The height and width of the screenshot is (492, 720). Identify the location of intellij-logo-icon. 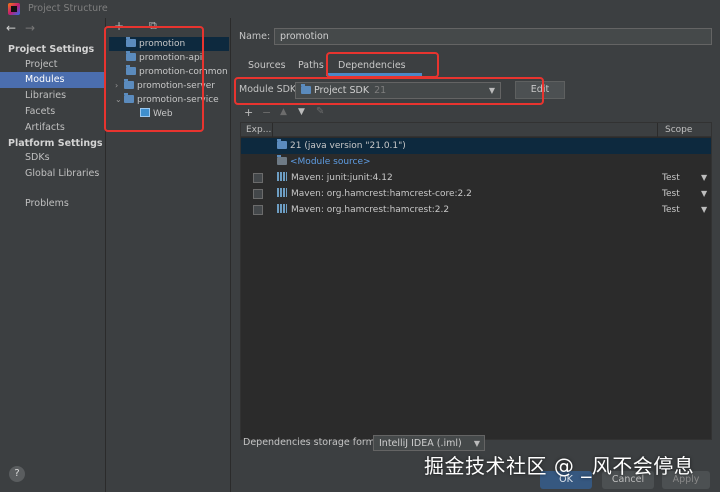
(14, 9).